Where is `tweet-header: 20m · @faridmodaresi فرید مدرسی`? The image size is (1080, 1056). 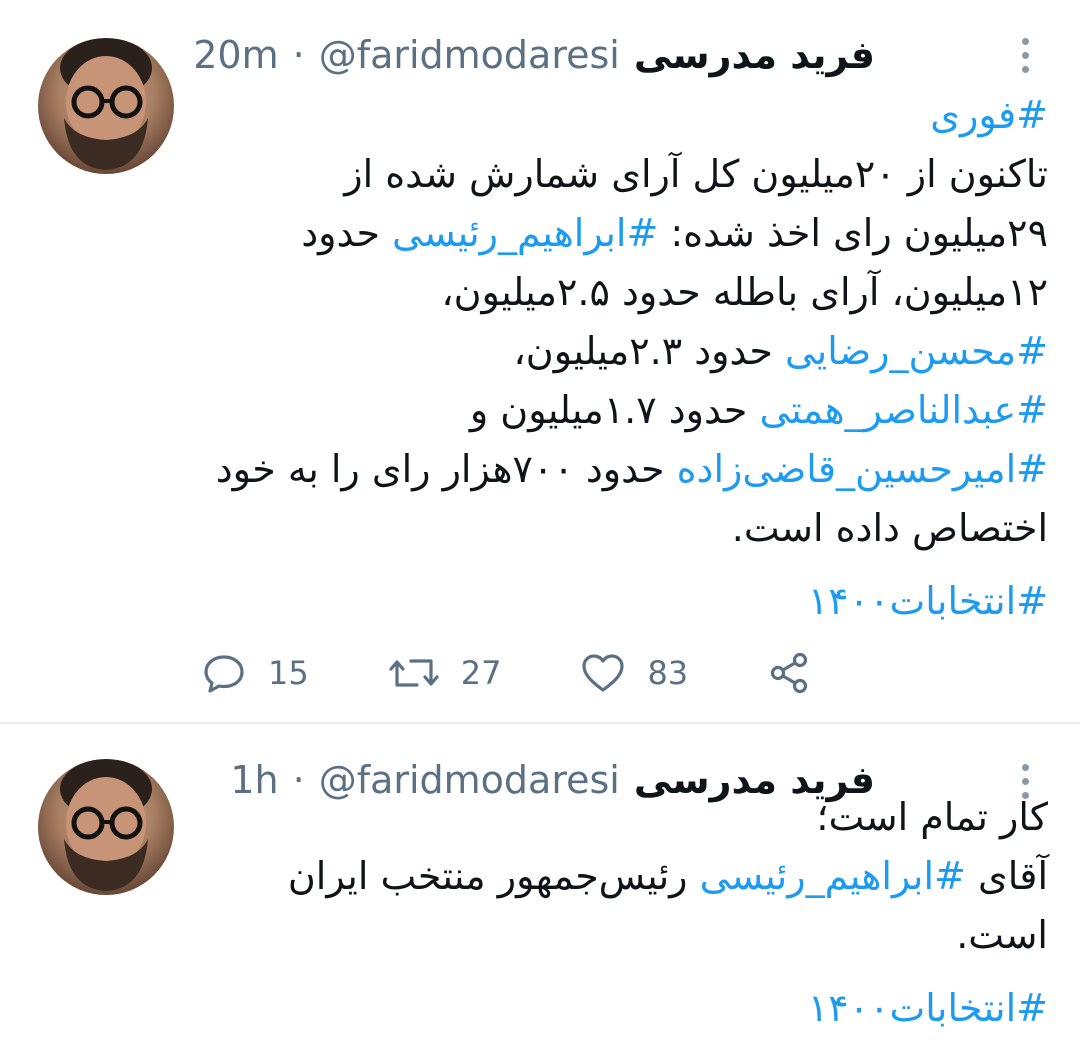 tweet-header: 20m · @faridmodaresi فرید مدرسی is located at coordinates (534, 55).